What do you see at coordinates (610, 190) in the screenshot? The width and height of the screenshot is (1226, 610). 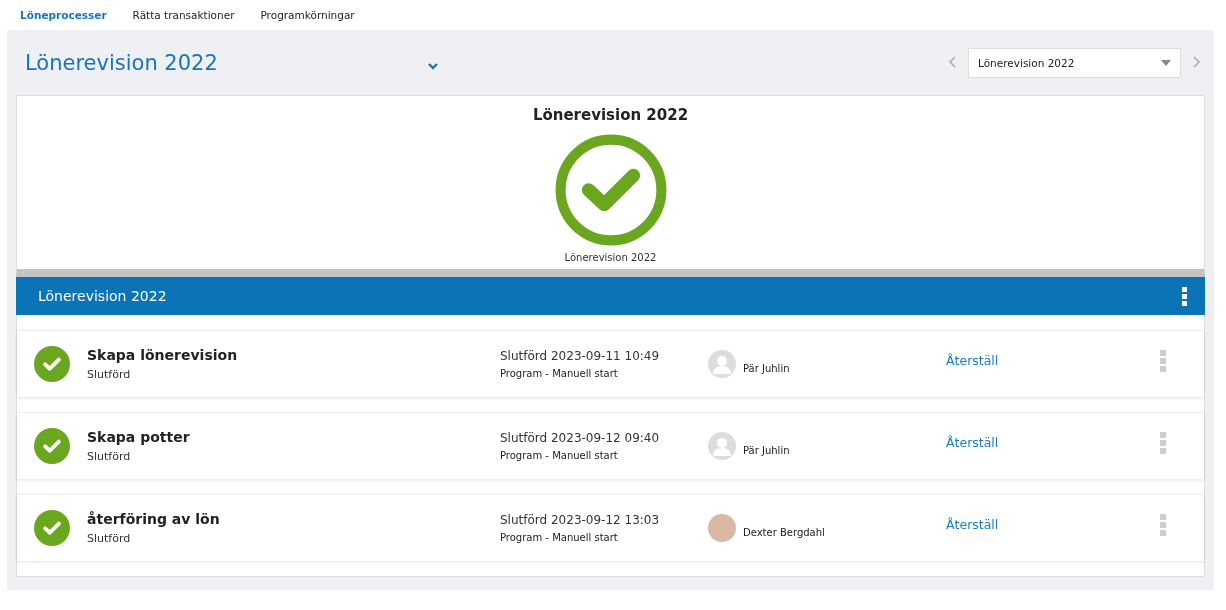 I see `check-circle-icon` at bounding box center [610, 190].